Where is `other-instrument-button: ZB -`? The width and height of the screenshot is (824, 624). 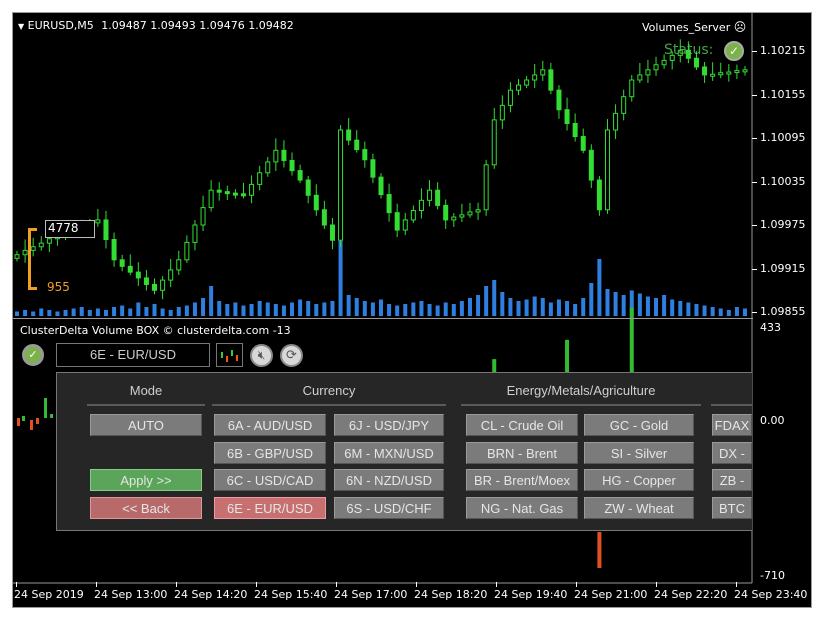
other-instrument-button: ZB - is located at coordinates (732, 480).